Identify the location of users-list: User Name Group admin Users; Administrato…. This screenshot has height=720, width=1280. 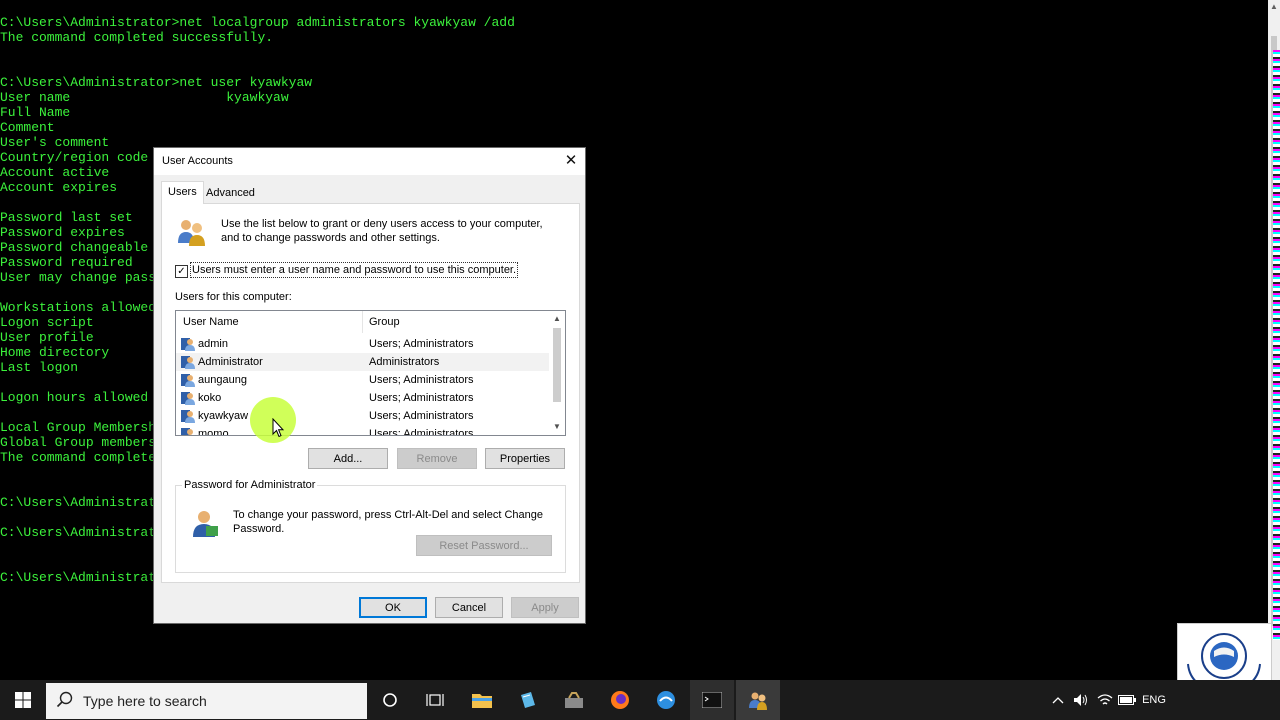
(370, 373).